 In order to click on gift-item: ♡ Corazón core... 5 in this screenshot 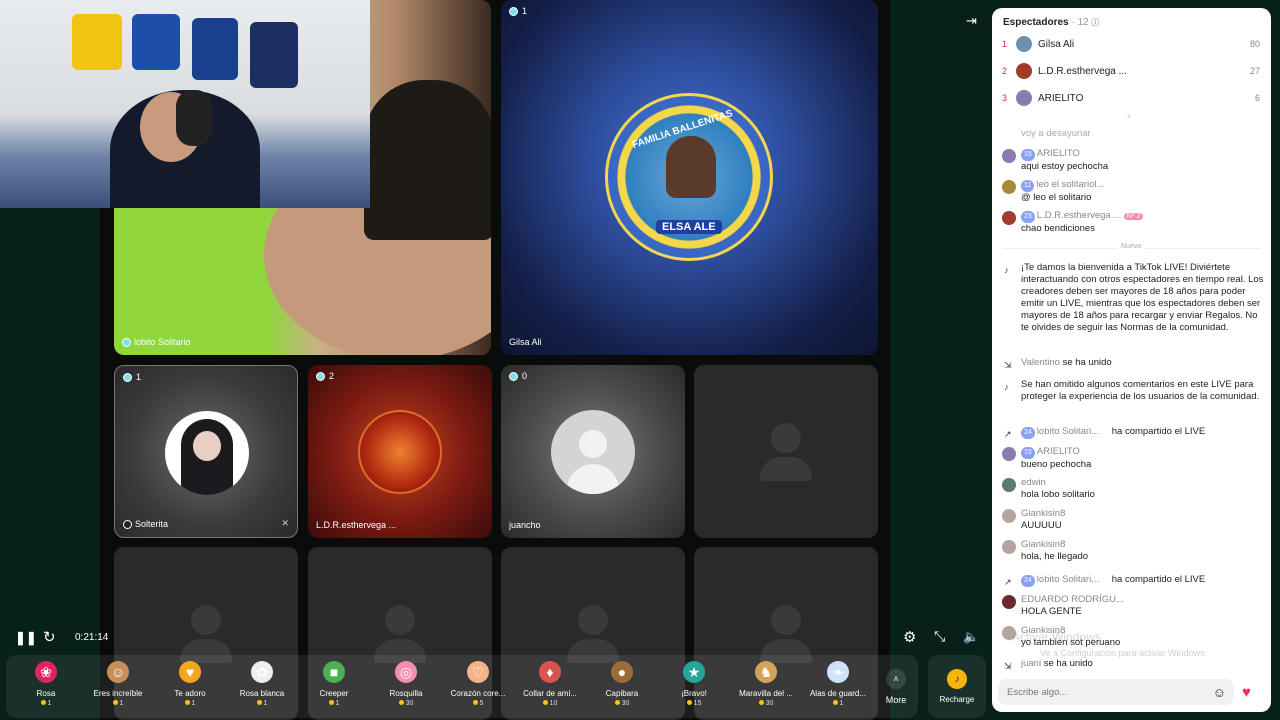, I will do `click(478, 686)`.